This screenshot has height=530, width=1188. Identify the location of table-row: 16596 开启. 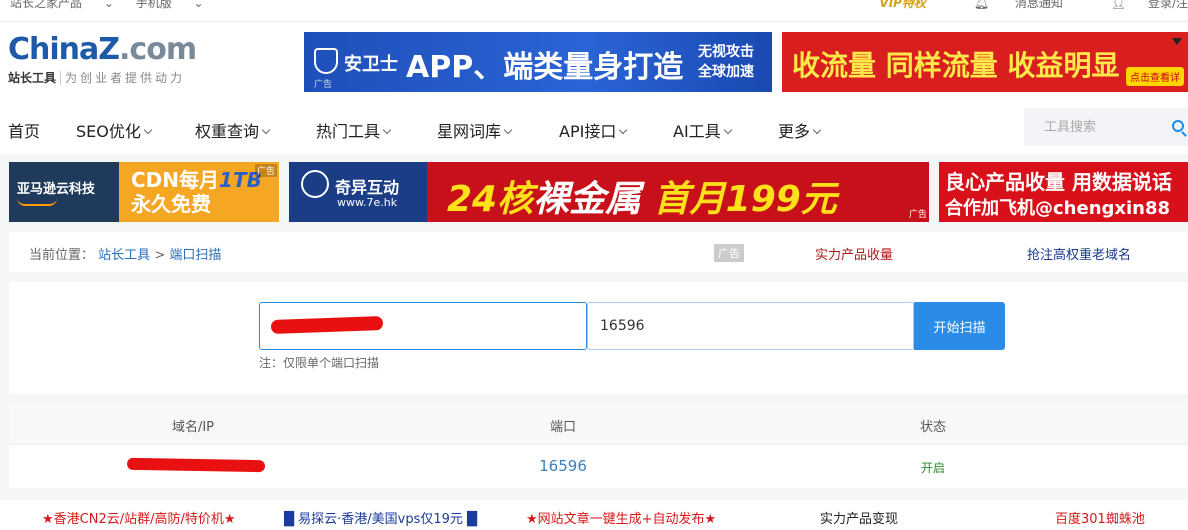
(598, 466).